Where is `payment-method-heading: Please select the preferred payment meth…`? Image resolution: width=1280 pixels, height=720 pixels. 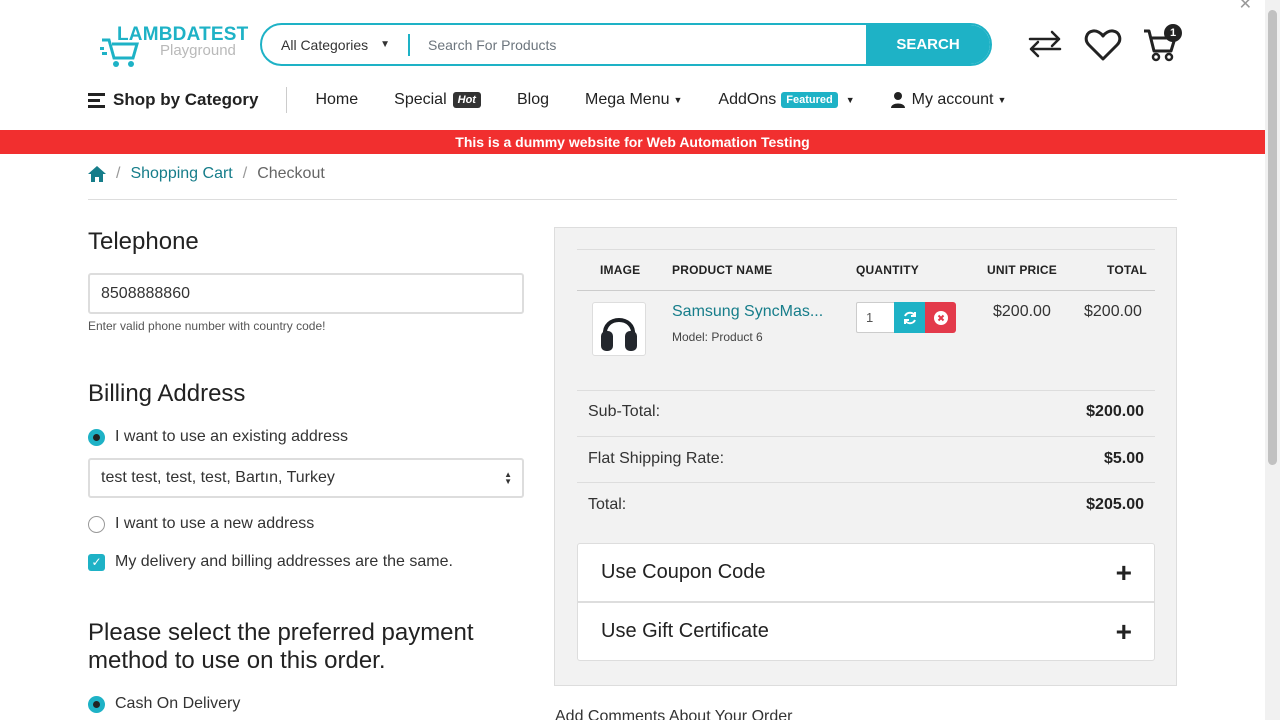 payment-method-heading: Please select the preferred payment meth… is located at coordinates (281, 647).